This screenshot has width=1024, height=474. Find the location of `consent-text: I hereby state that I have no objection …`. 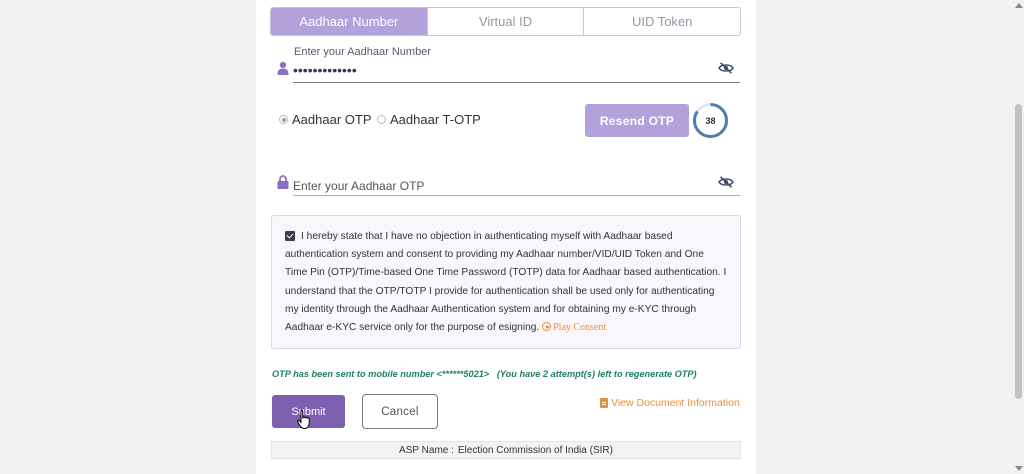

consent-text: I hereby state that I have no objection … is located at coordinates (506, 282).